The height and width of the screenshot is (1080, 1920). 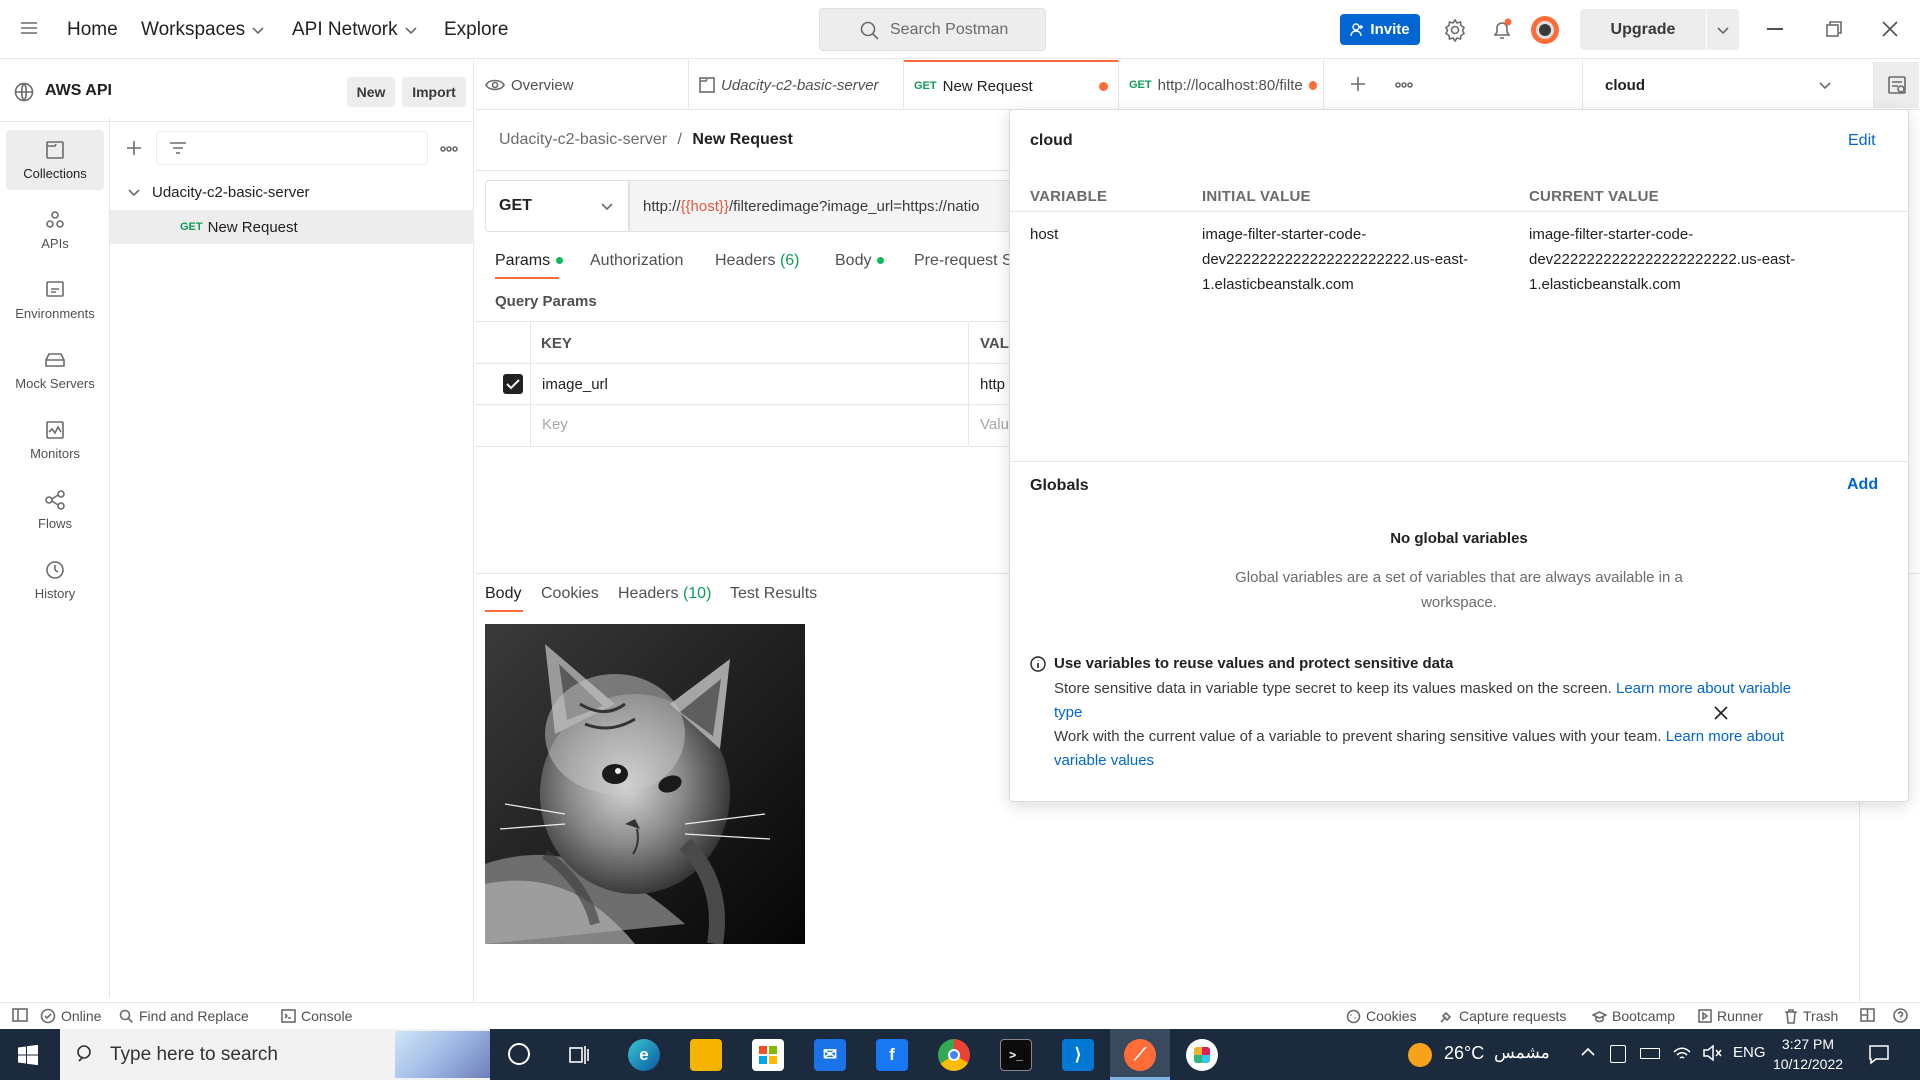 What do you see at coordinates (860, 261) in the screenshot?
I see `tab-body: Body` at bounding box center [860, 261].